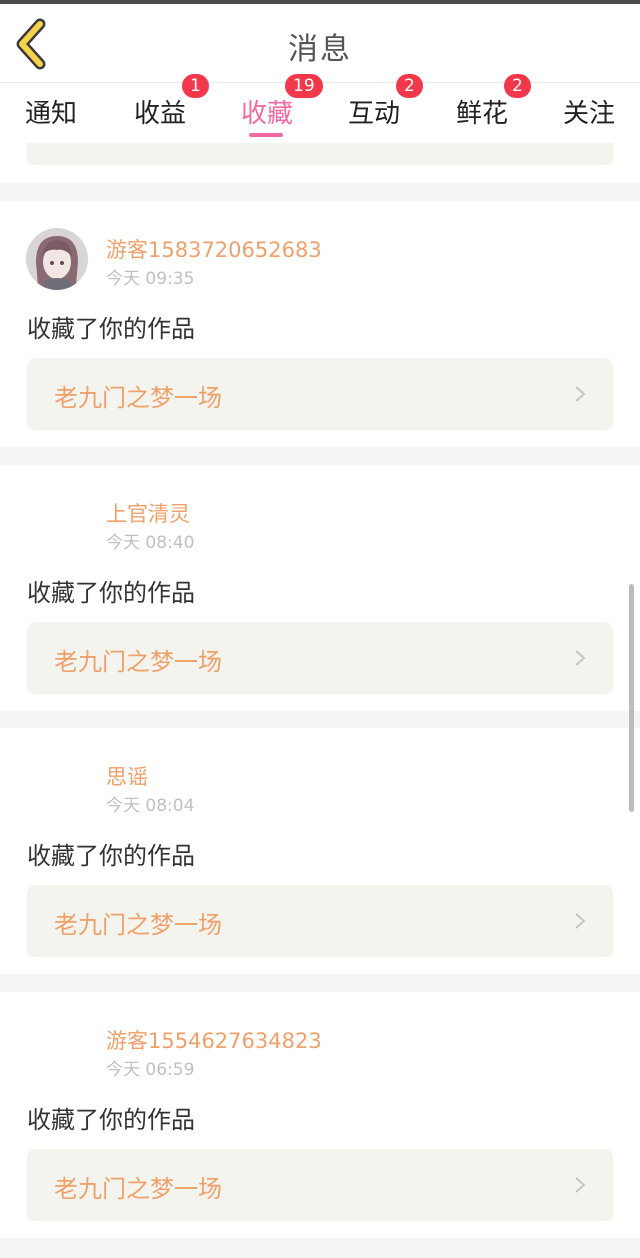 This screenshot has width=640, height=1258. I want to click on username: 上官清灵, so click(148, 513).